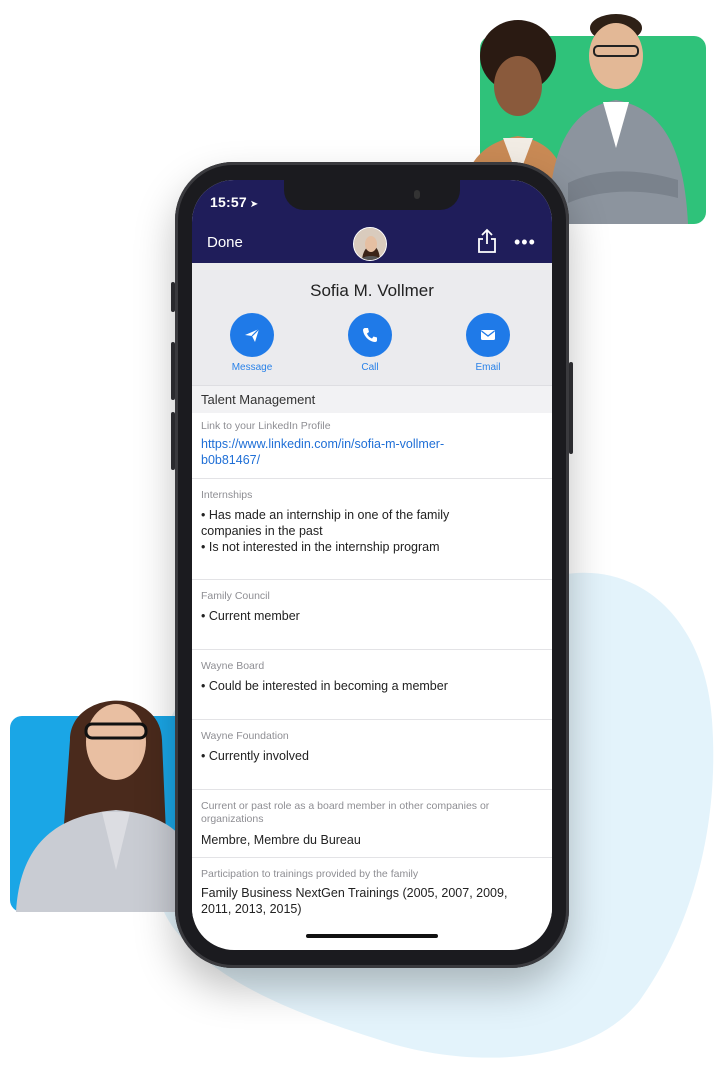 The width and height of the screenshot is (715, 1070). Describe the element at coordinates (228, 202) in the screenshot. I see `status-time-text: 15:57` at that location.